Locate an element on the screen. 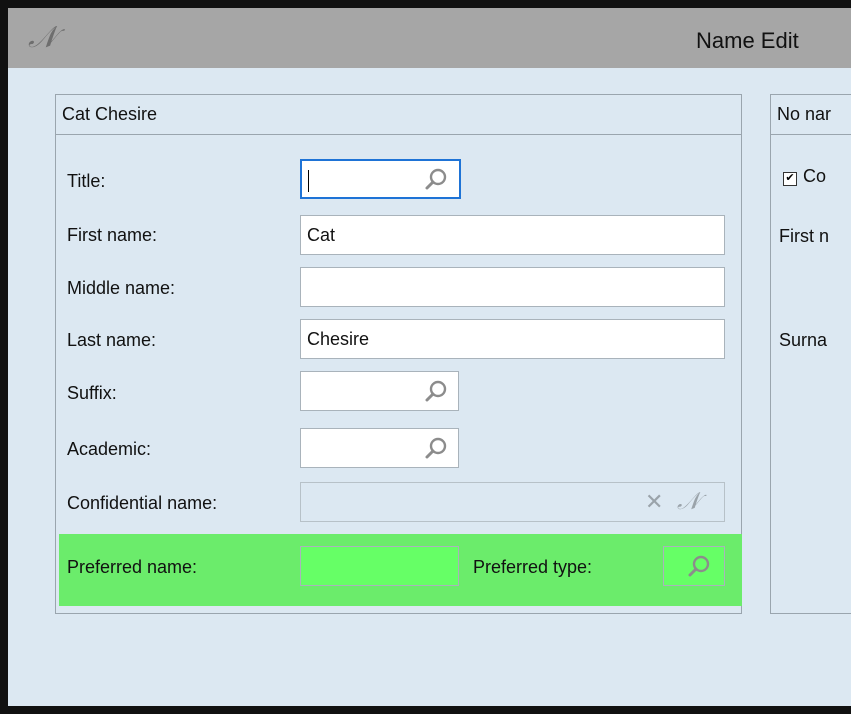 The height and width of the screenshot is (714, 851). co-checkbox: ✔ is located at coordinates (790, 179).